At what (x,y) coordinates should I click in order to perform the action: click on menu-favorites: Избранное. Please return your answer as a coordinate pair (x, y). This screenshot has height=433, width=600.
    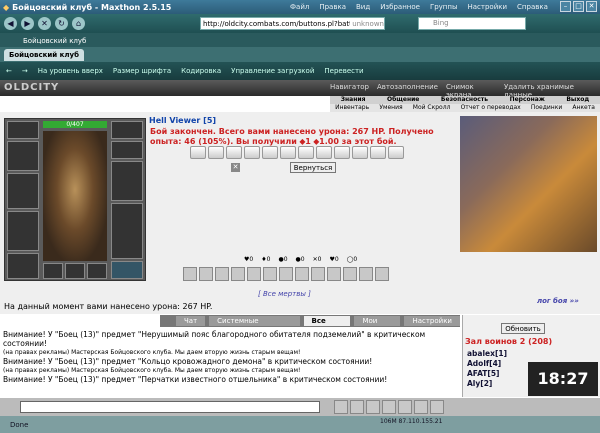
    Looking at the image, I should click on (400, 7).